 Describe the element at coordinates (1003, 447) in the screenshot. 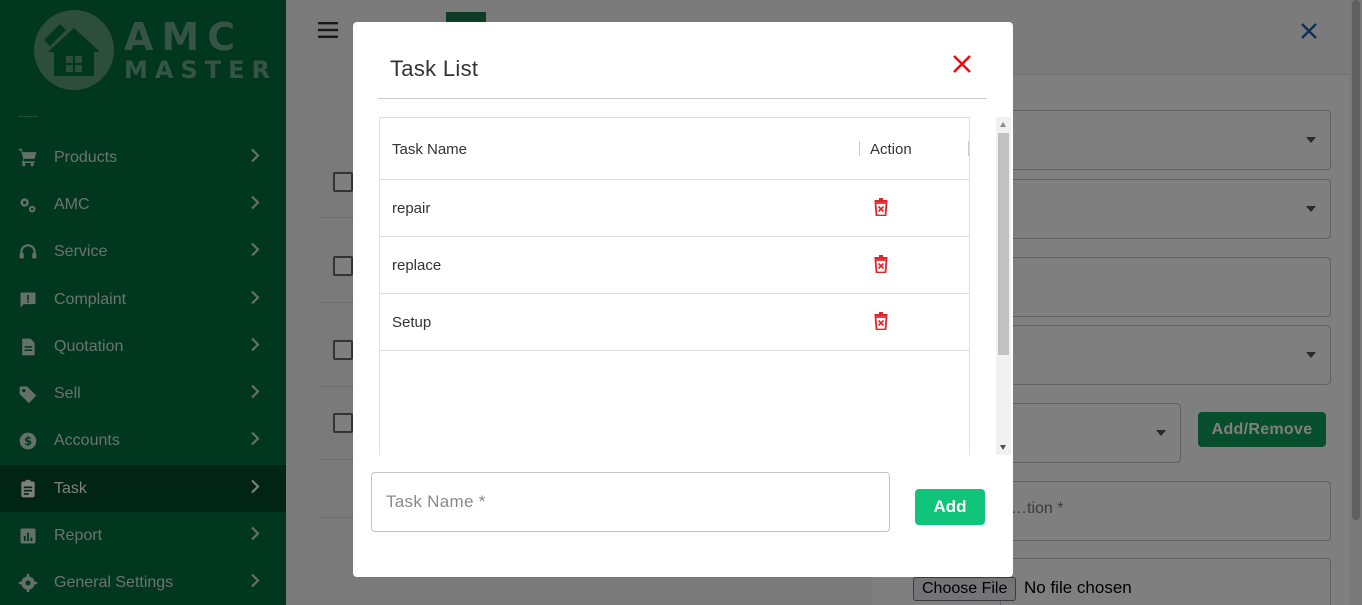

I see `scroll-down-arrow-icon` at that location.